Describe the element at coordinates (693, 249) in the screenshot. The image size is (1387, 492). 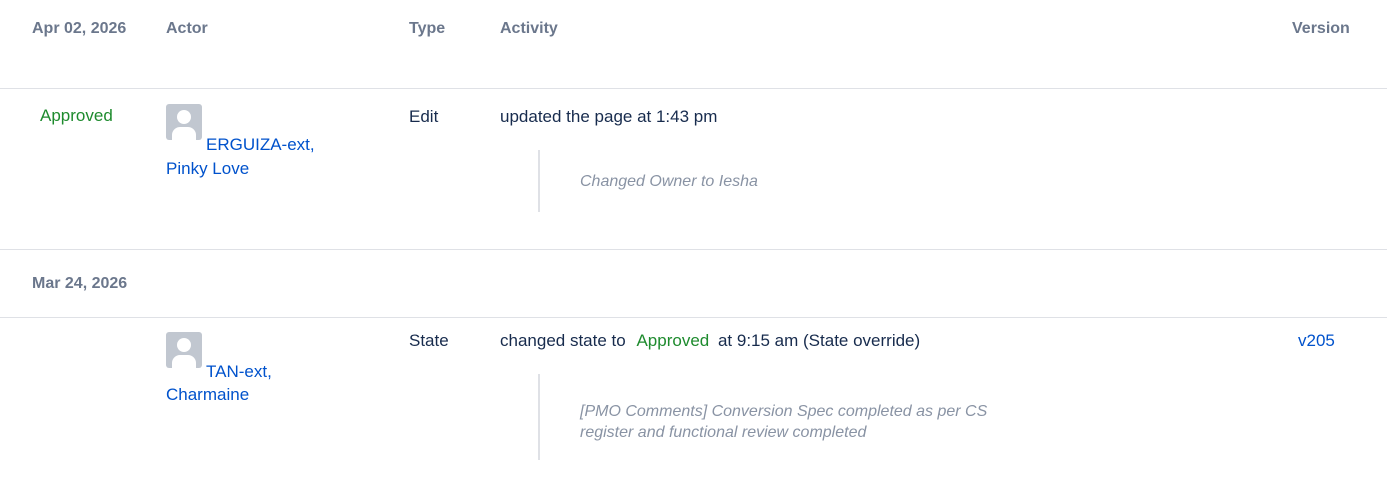
I see `row-divider` at that location.